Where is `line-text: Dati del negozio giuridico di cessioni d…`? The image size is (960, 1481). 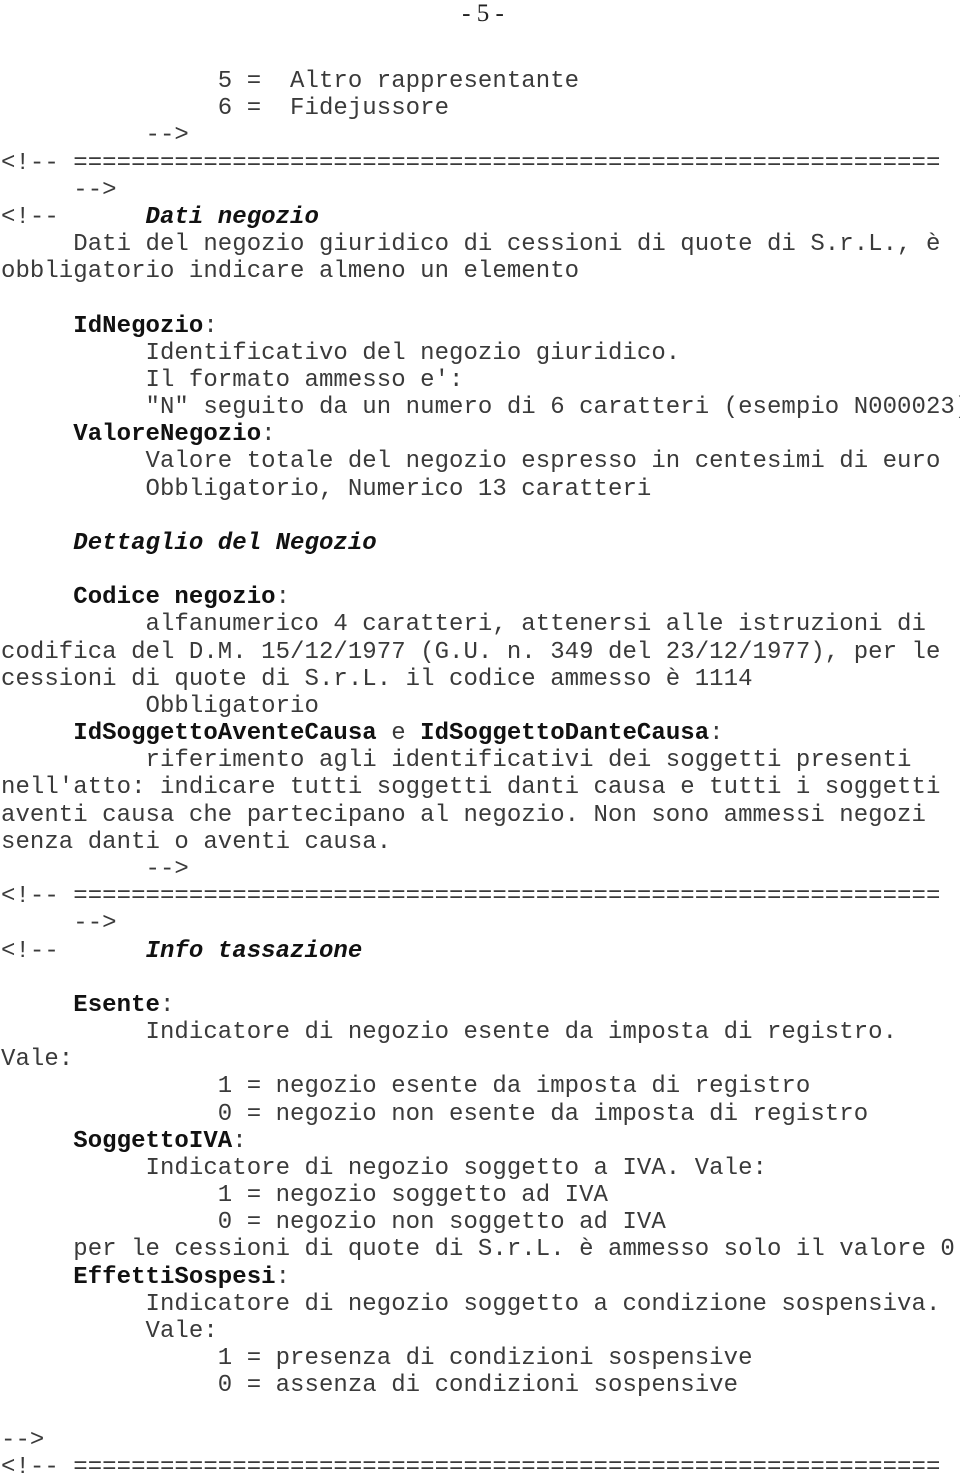 line-text: Dati del negozio giuridico di cessioni d… is located at coordinates (471, 245).